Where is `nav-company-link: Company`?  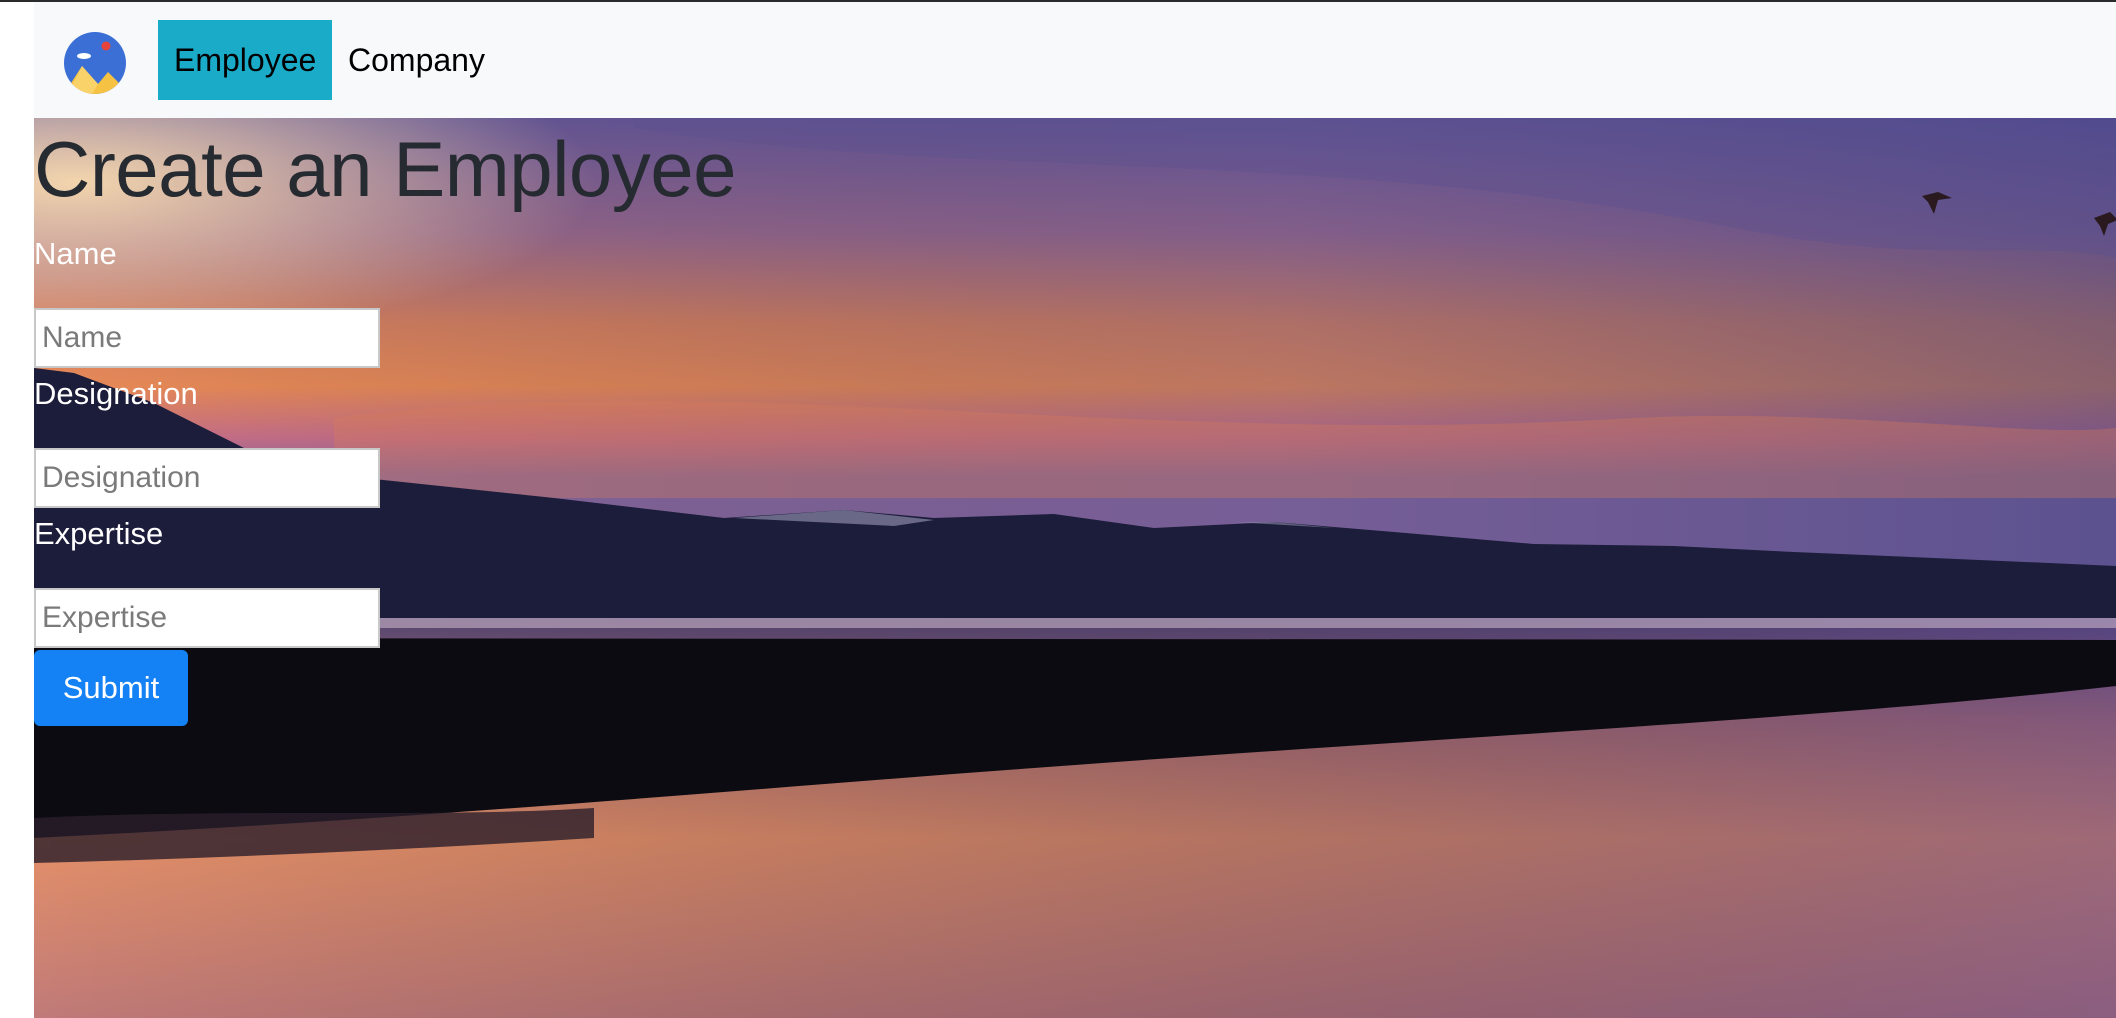 nav-company-link: Company is located at coordinates (416, 60).